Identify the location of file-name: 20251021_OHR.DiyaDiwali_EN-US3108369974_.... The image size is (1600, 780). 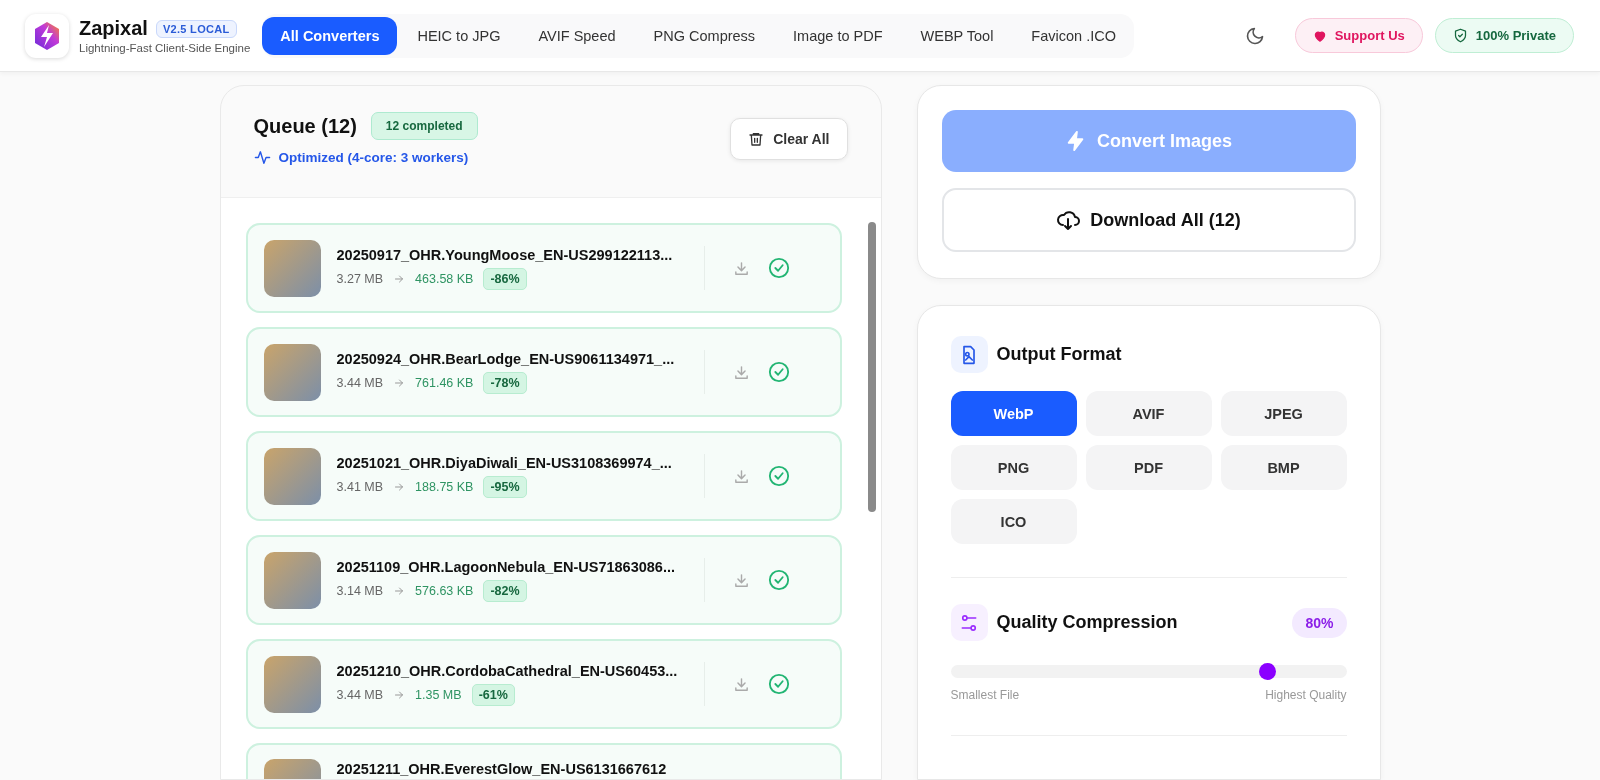
(504, 462).